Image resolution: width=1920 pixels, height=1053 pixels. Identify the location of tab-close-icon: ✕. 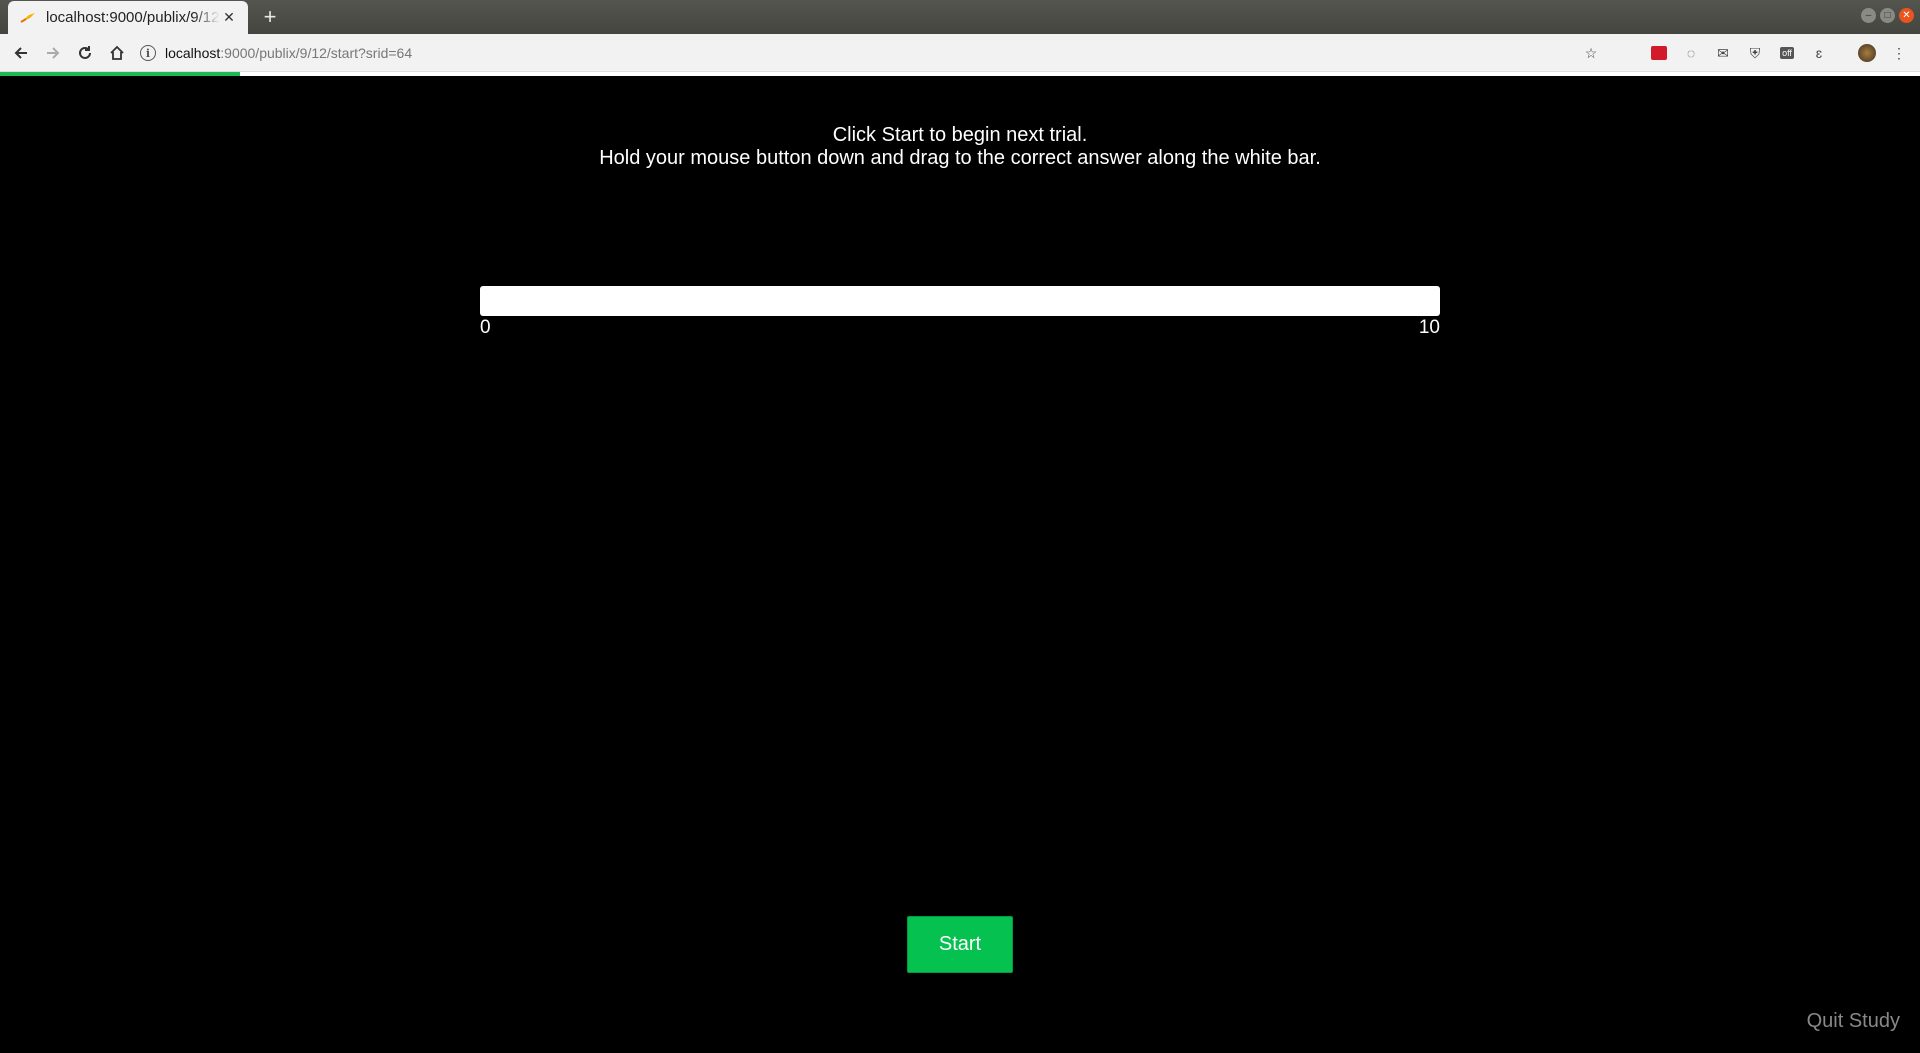
(229, 18).